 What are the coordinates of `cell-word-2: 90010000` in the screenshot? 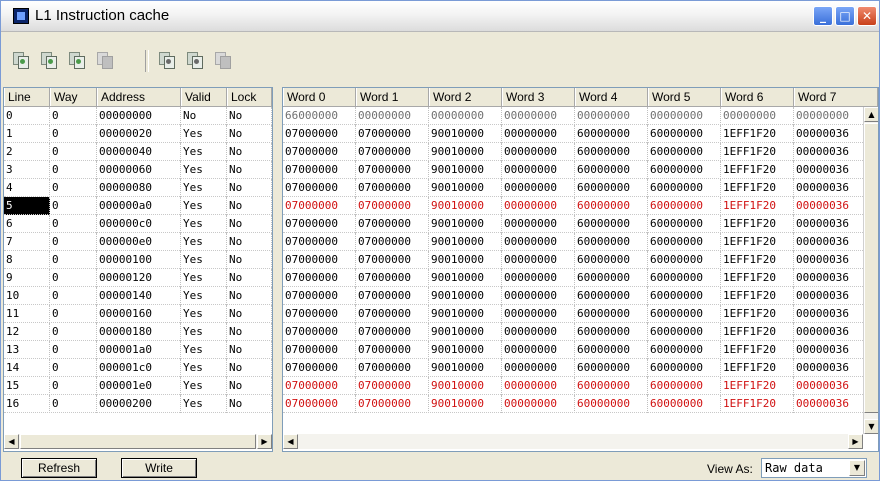 It's located at (457, 295).